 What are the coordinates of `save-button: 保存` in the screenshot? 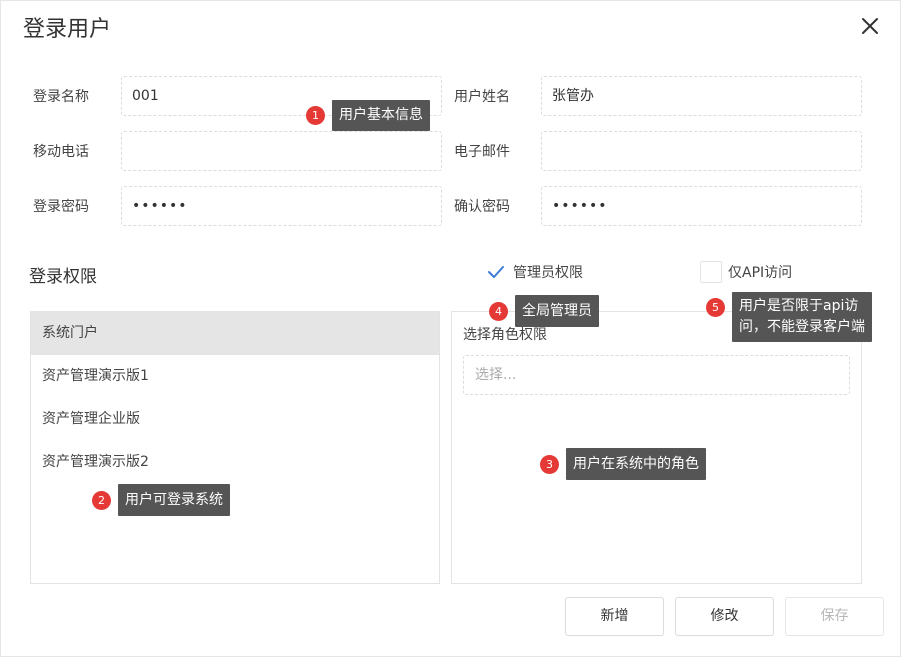 It's located at (834, 616).